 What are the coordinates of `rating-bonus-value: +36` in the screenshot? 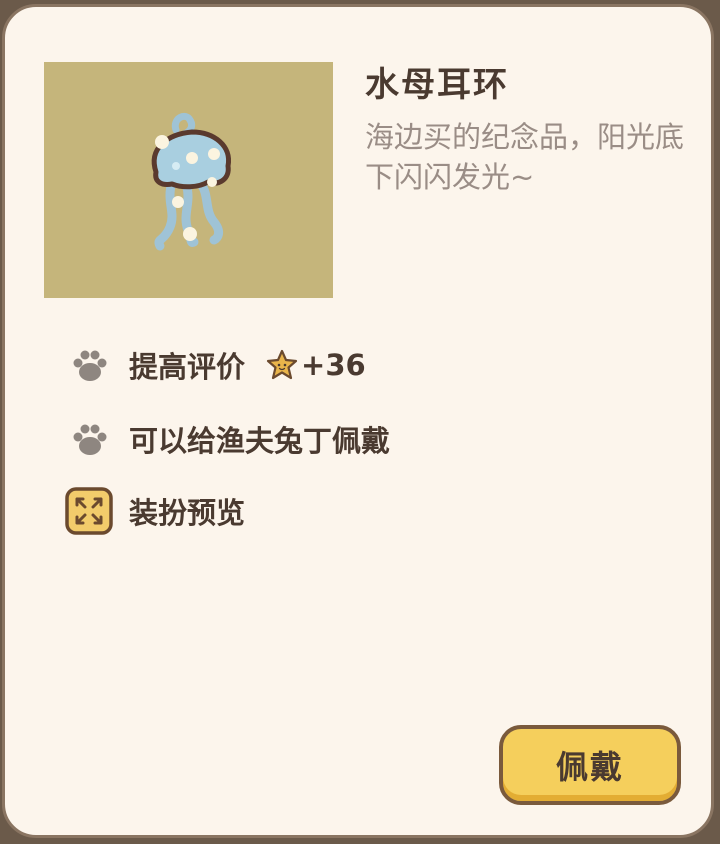 It's located at (333, 365).